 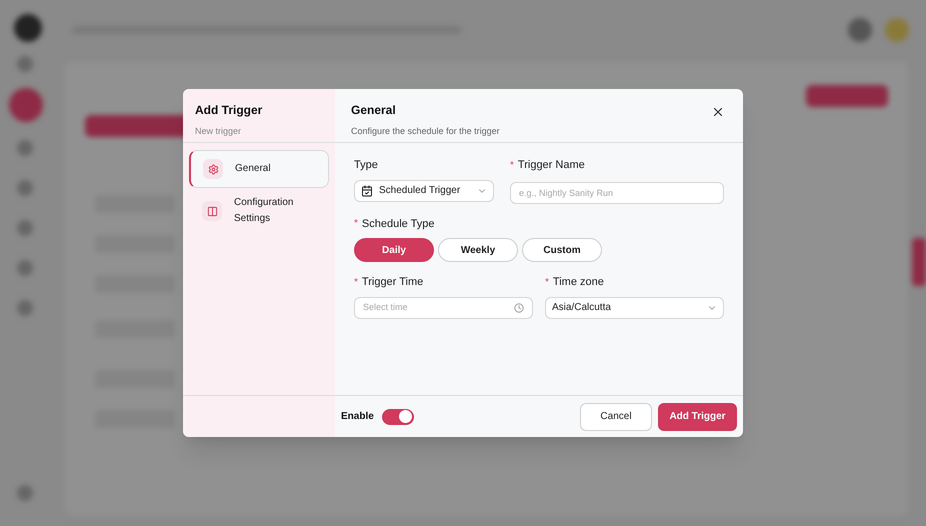 I want to click on dialog-title: Add Trigger, so click(x=229, y=110).